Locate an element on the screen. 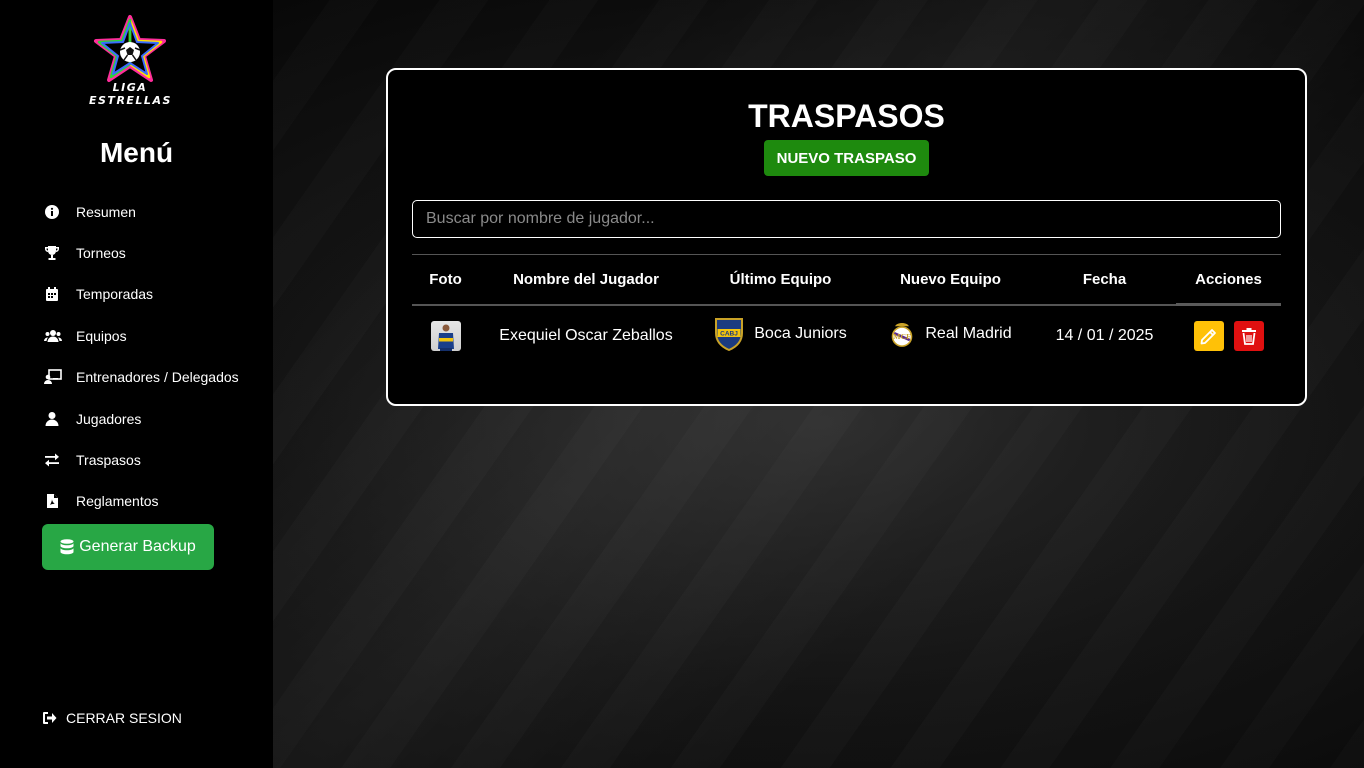  database-icon is located at coordinates (67, 547).